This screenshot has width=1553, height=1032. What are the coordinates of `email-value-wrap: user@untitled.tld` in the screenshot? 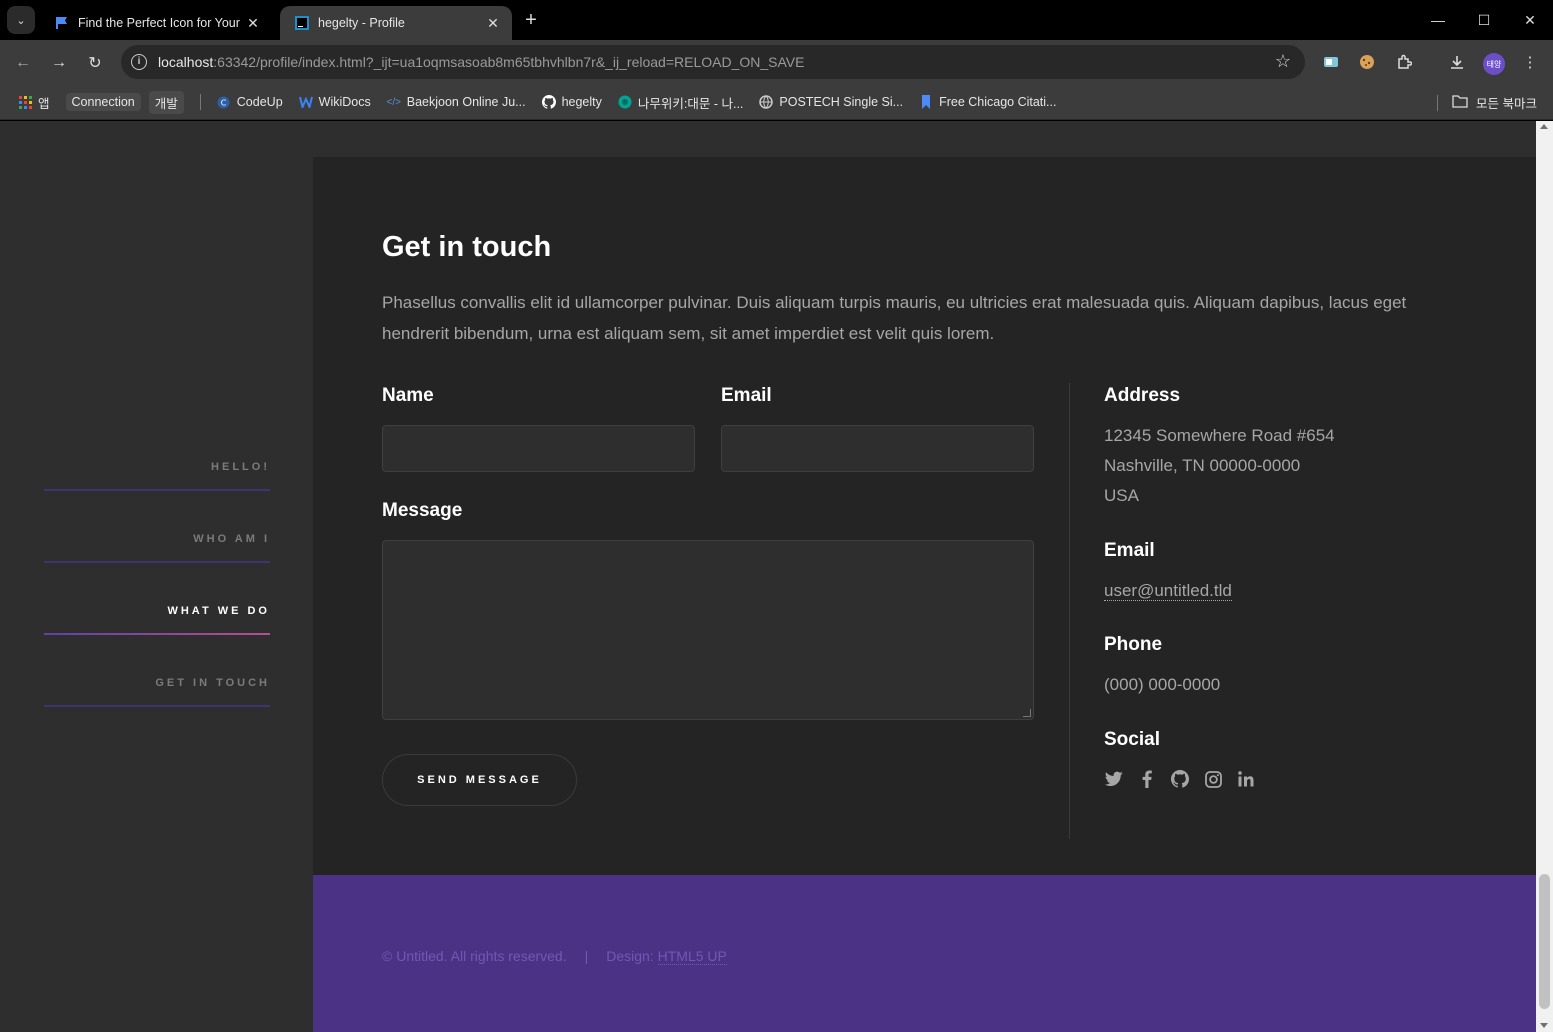 It's located at (1168, 591).